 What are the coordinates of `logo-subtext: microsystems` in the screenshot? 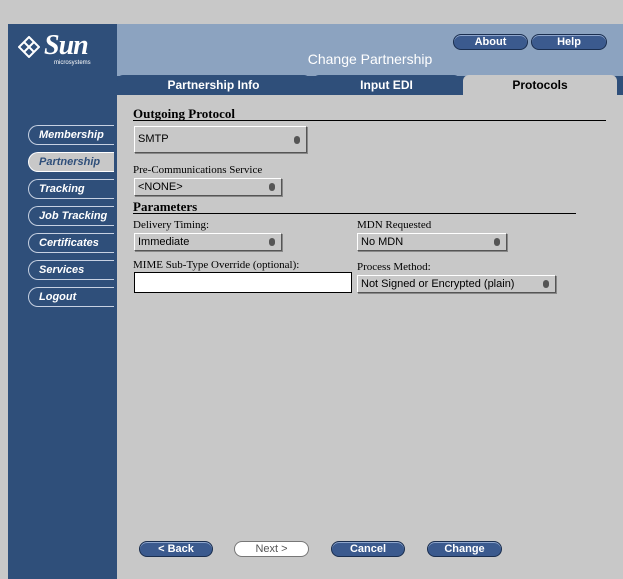 It's located at (72, 63).